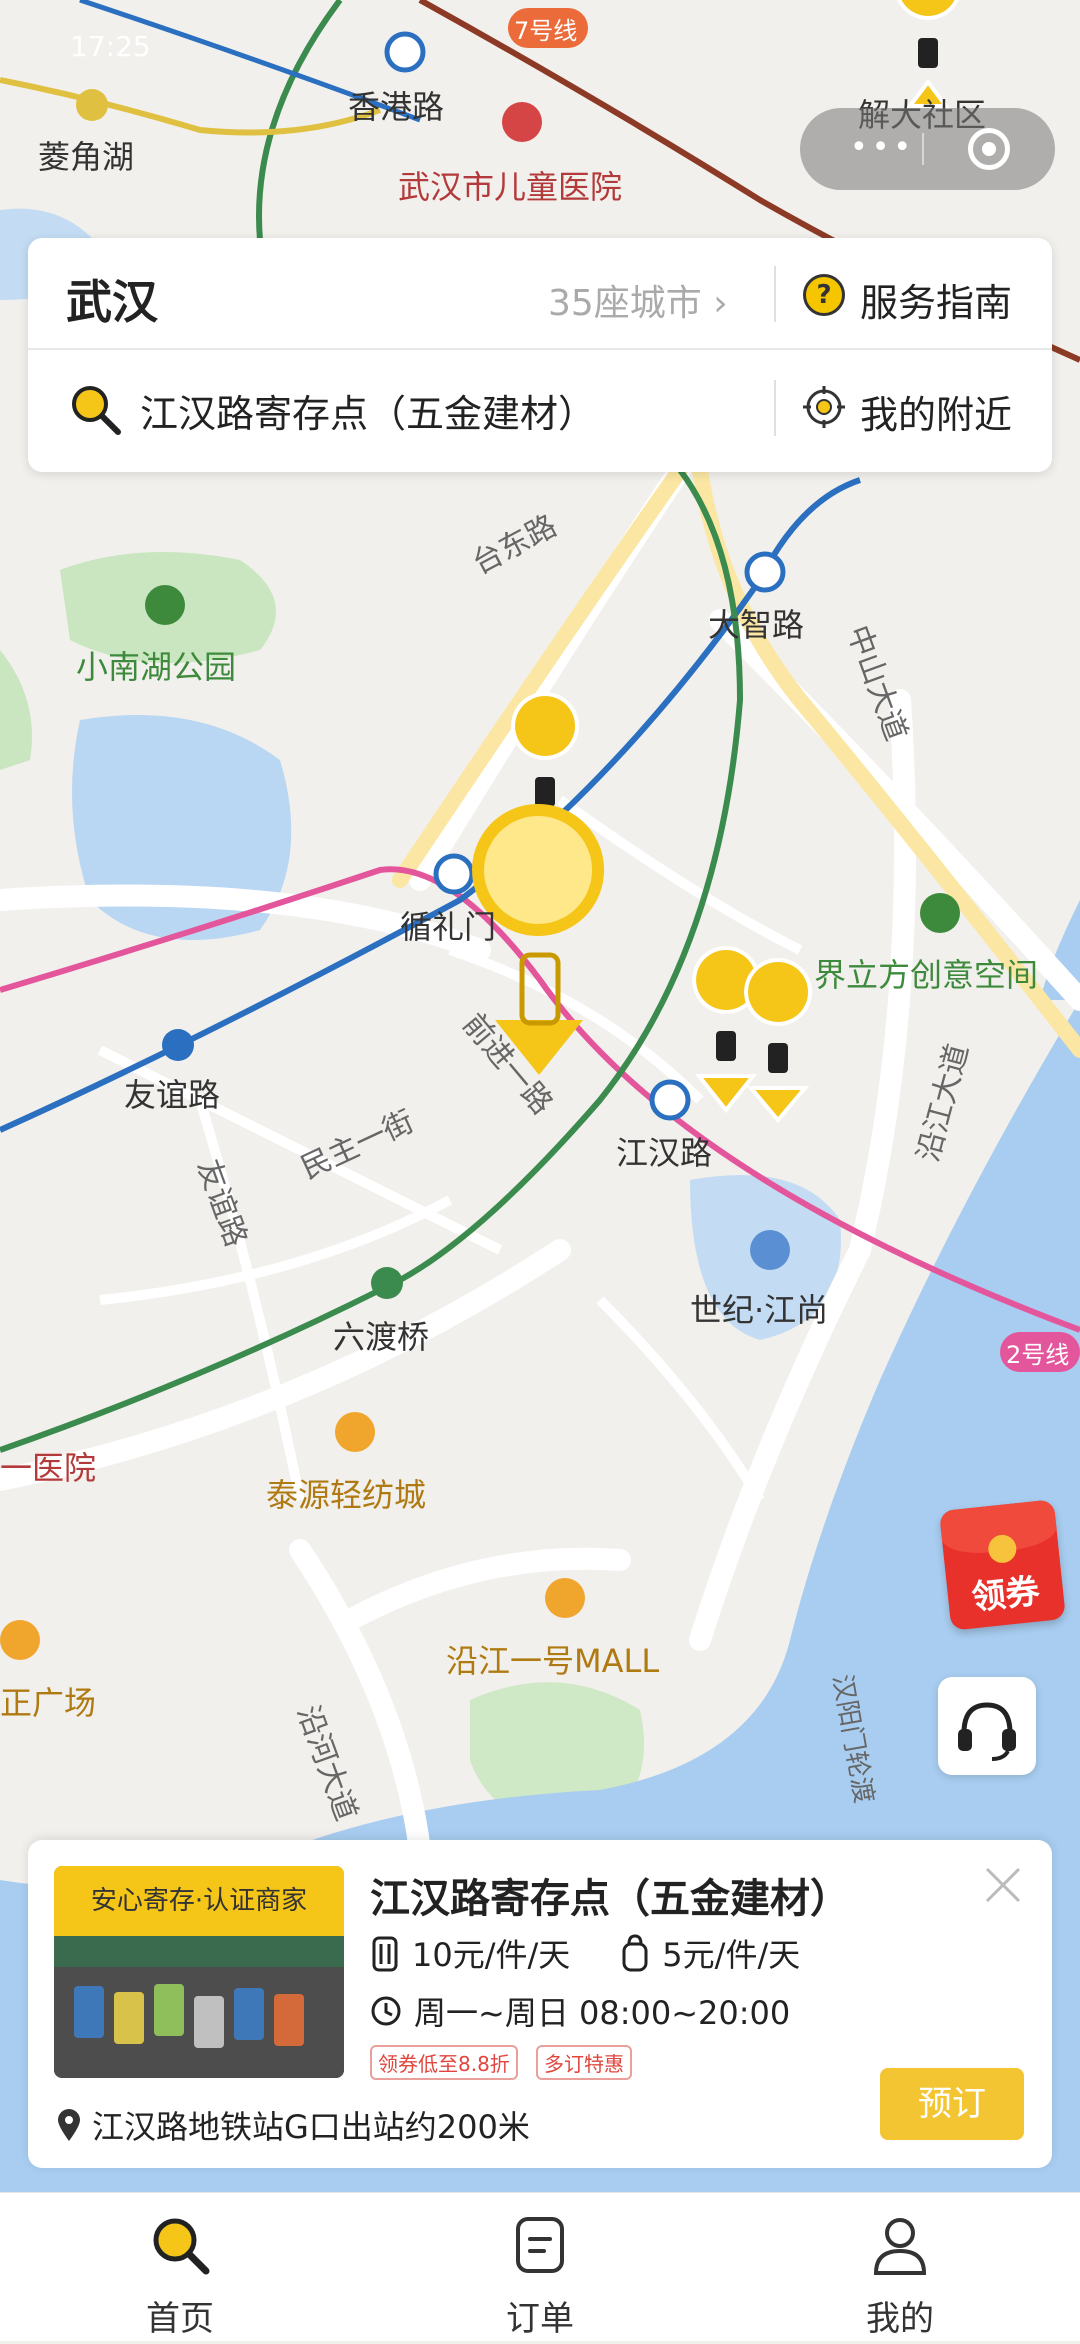 This screenshot has height=2344, width=1080. Describe the element at coordinates (540, 2245) in the screenshot. I see `order-icon` at that location.